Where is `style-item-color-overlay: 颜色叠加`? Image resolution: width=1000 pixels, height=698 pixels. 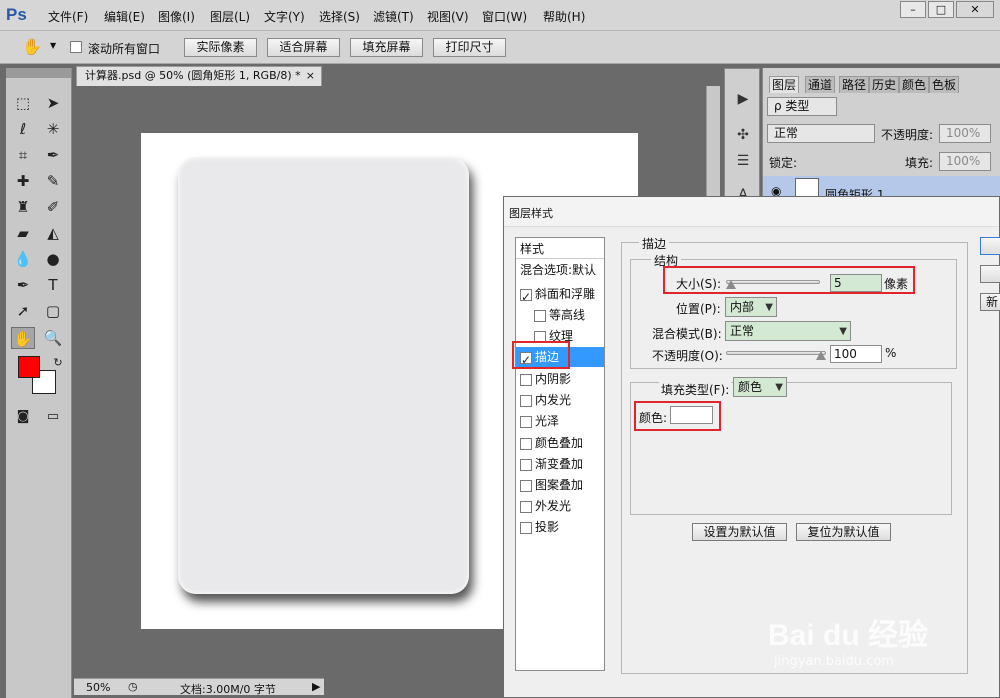 style-item-color-overlay: 颜色叠加 is located at coordinates (562, 443).